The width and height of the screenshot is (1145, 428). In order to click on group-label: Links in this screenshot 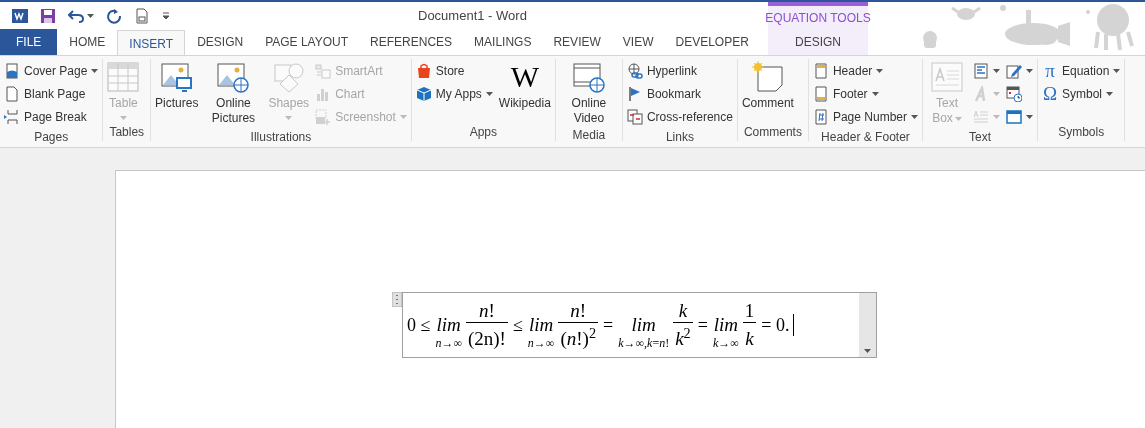, I will do `click(679, 137)`.